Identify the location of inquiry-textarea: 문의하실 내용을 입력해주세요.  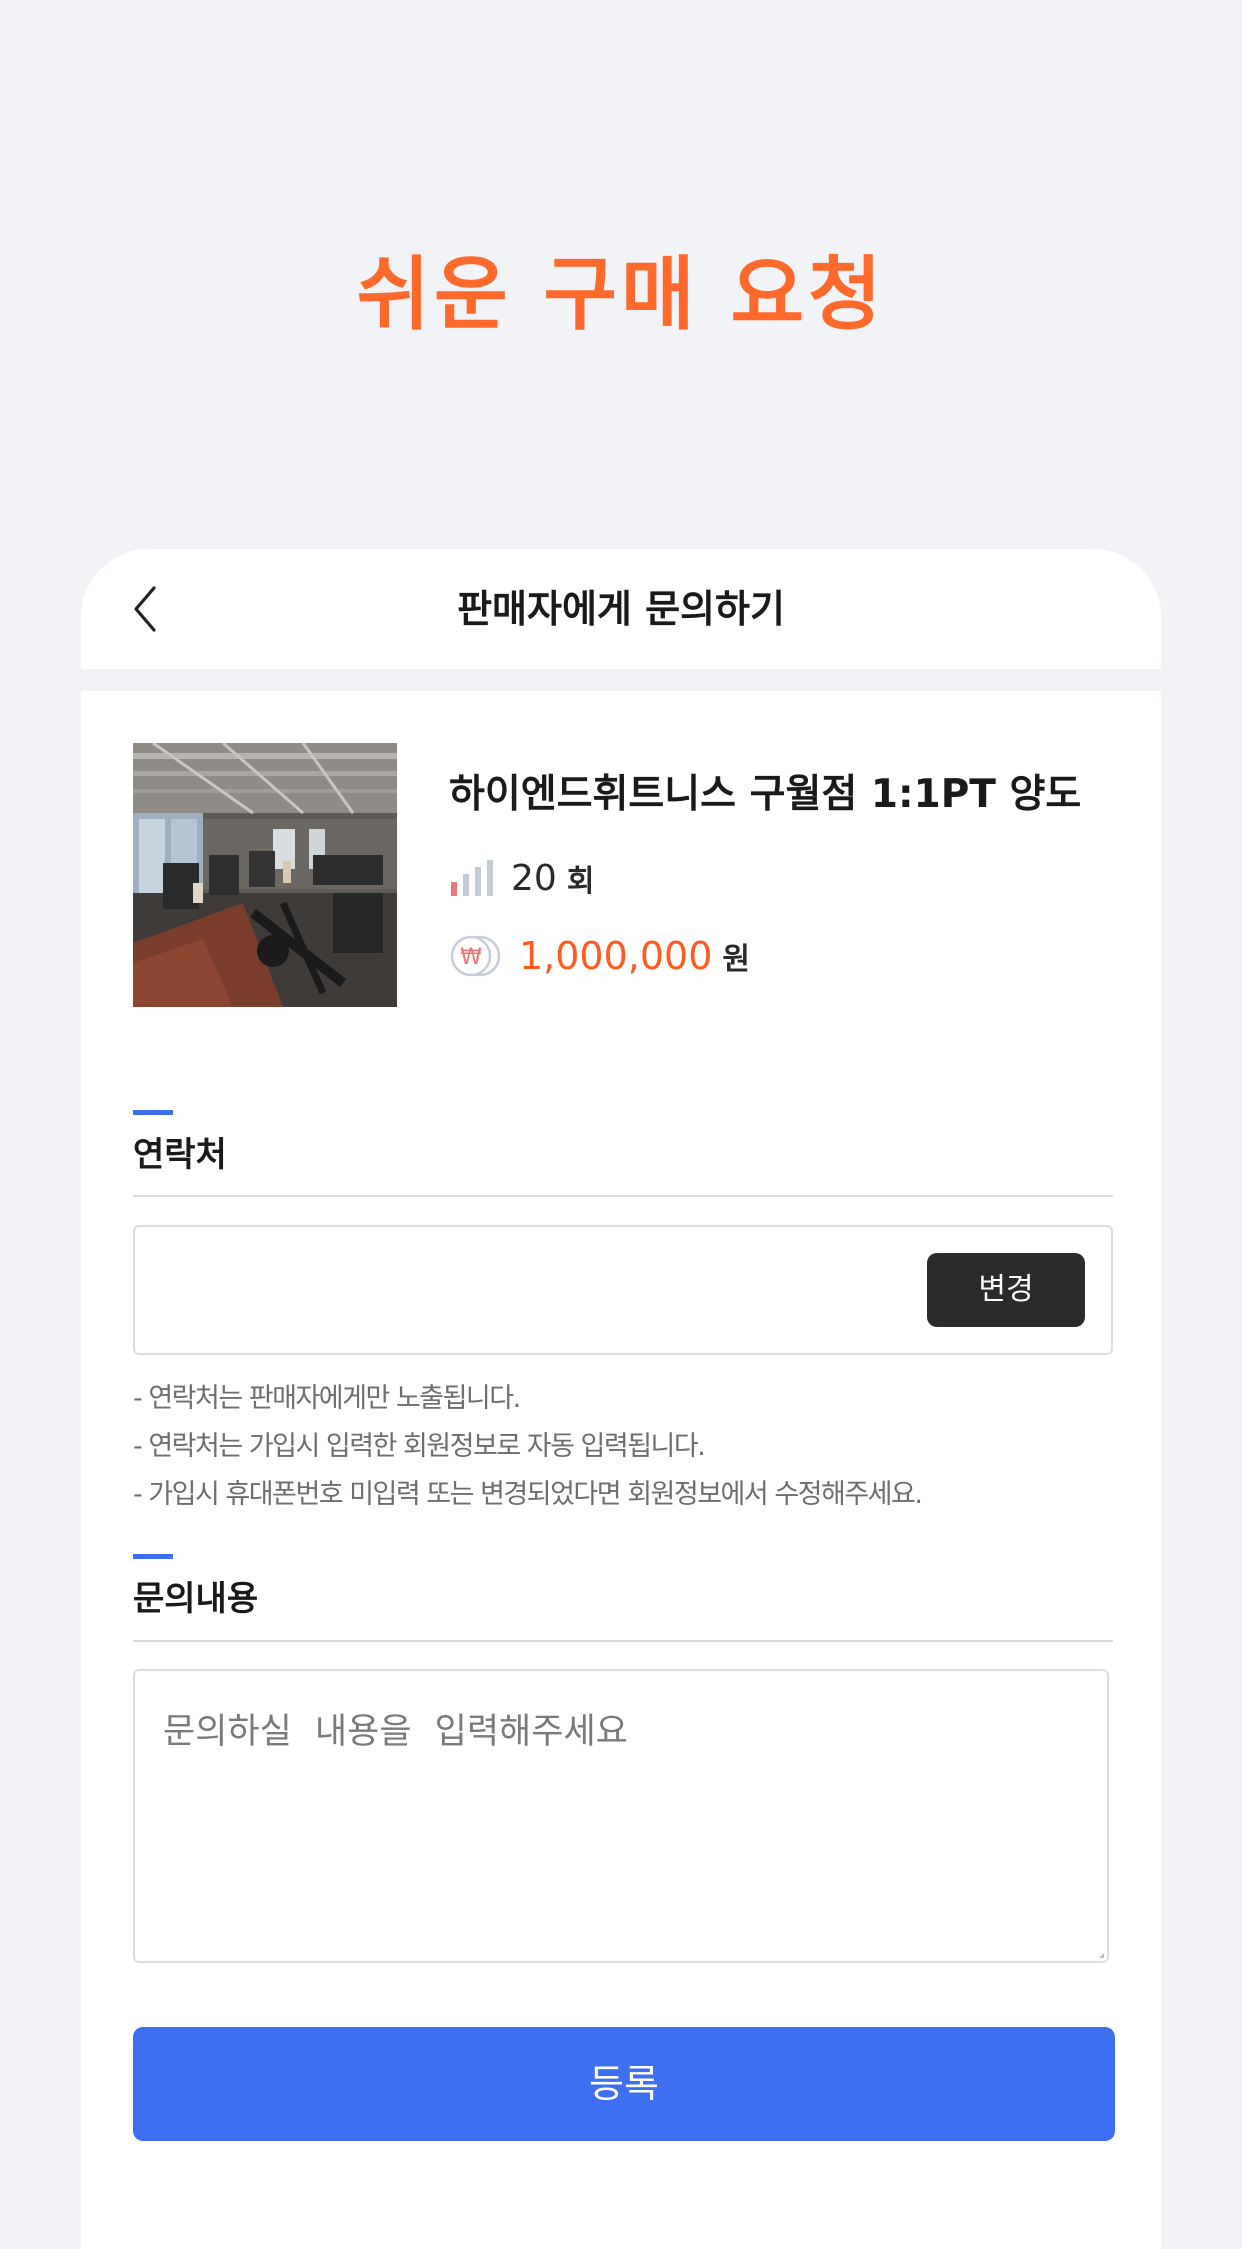
(621, 1816).